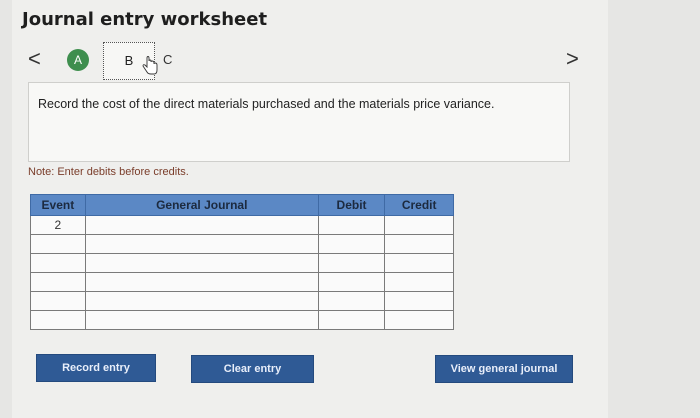 The width and height of the screenshot is (700, 418). Describe the element at coordinates (58, 225) in the screenshot. I see `event-cell: 2` at that location.